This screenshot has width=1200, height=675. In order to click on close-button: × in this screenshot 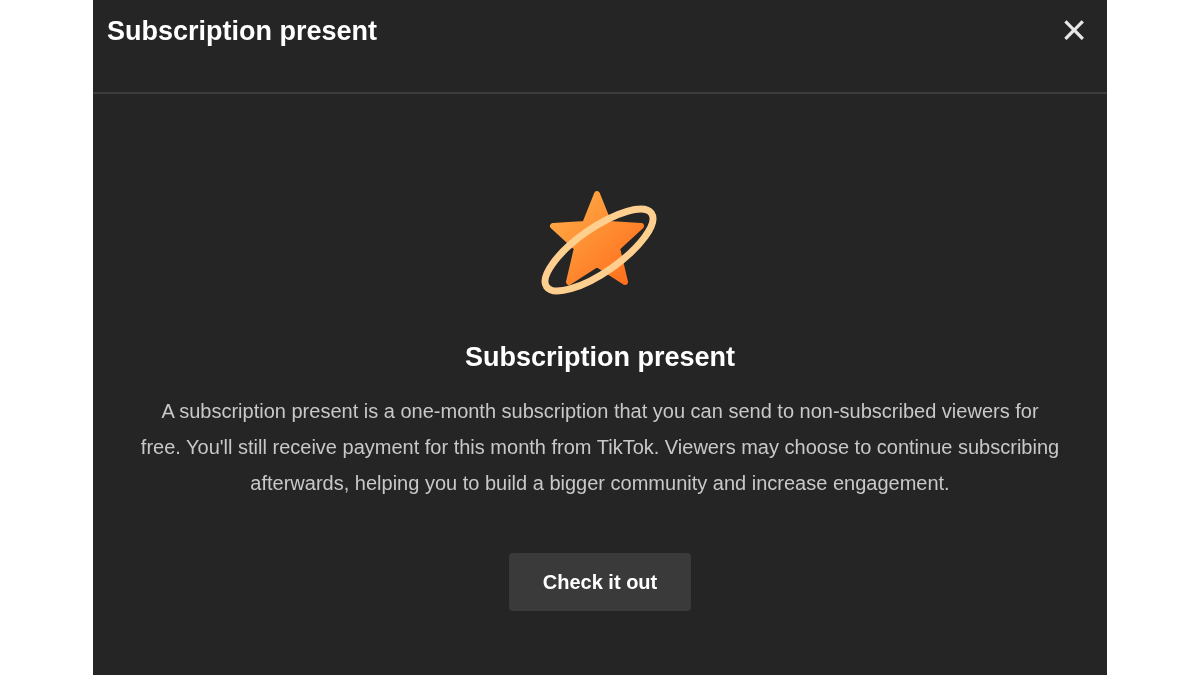, I will do `click(1074, 30)`.